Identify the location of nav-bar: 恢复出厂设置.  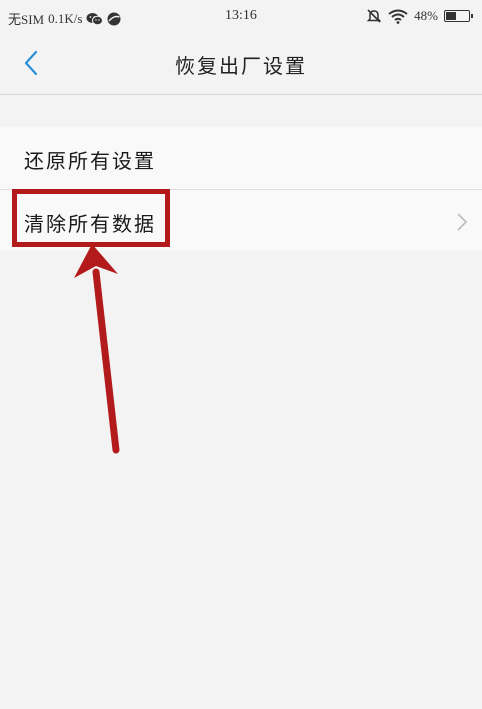
(241, 64).